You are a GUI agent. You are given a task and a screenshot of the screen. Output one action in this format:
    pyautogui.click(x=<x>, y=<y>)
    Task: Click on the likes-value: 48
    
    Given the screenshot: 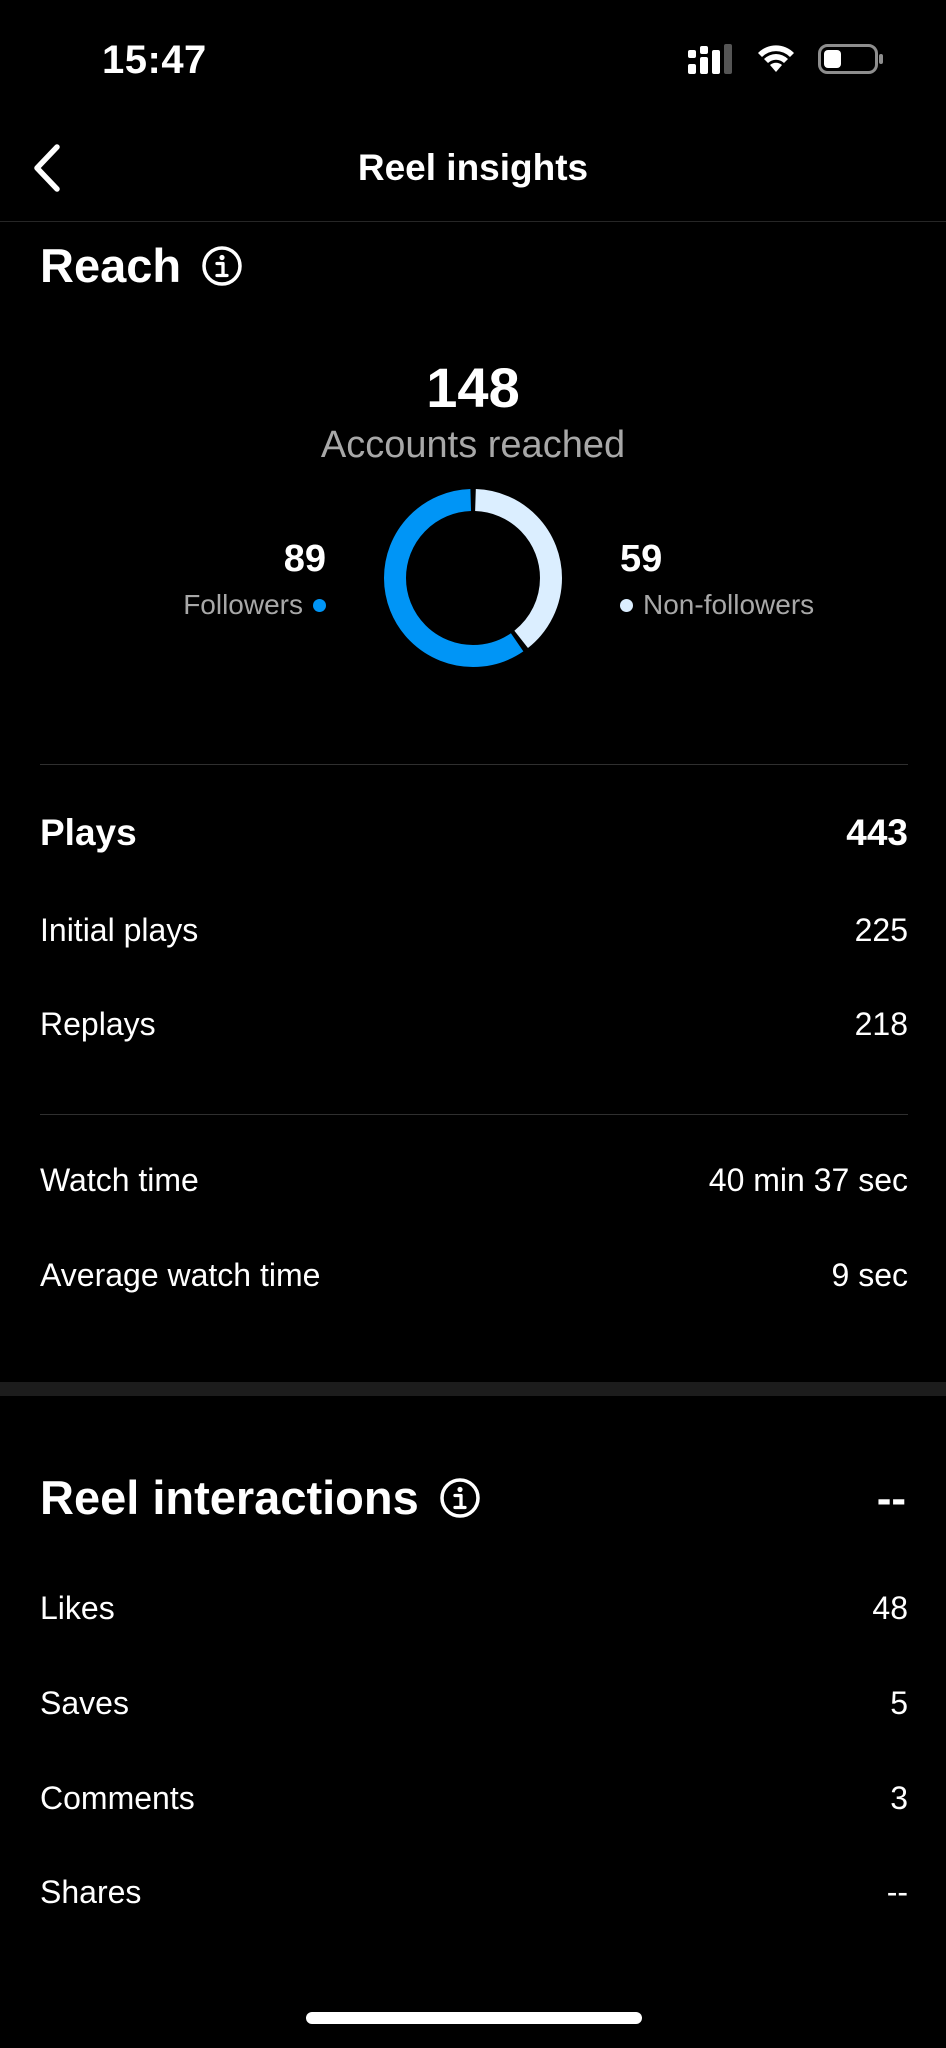 What is the action you would take?
    pyautogui.click(x=890, y=1608)
    